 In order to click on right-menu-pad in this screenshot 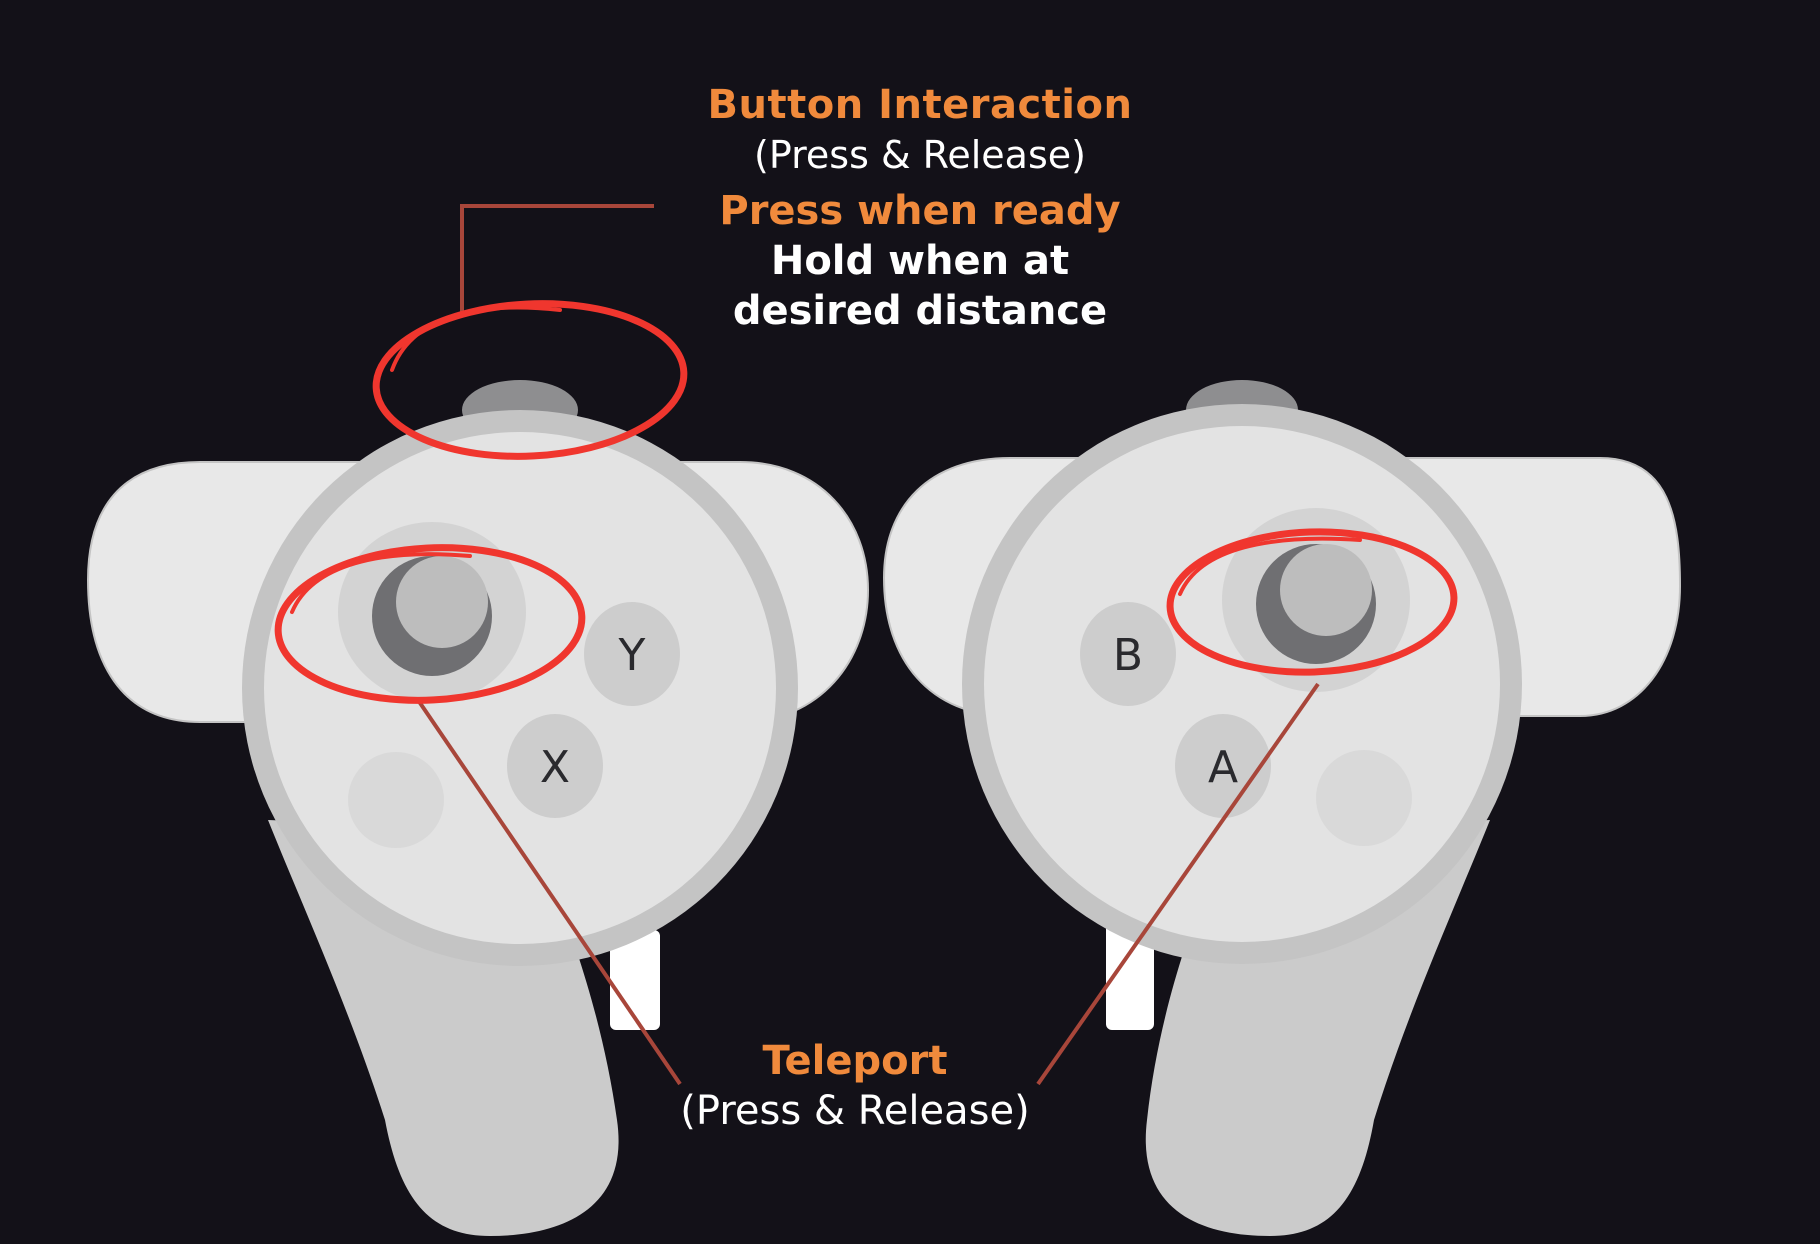, I will do `click(1364, 798)`.